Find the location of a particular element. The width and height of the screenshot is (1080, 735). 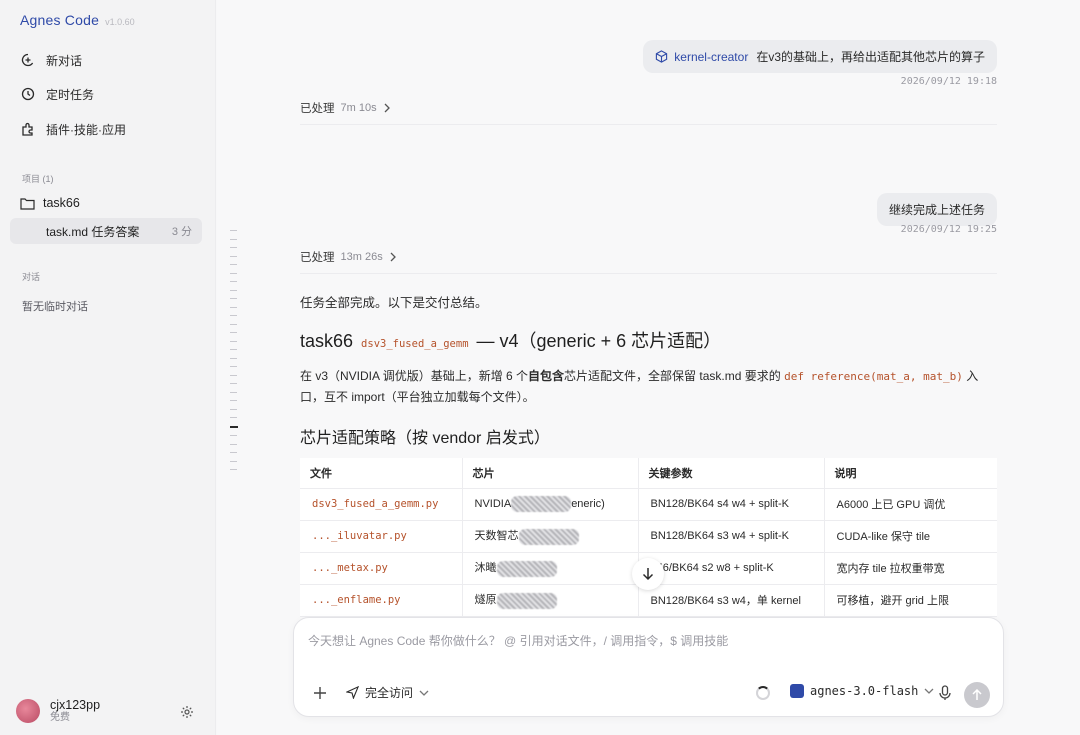

cell-chip: 沐曦 is located at coordinates (550, 568).